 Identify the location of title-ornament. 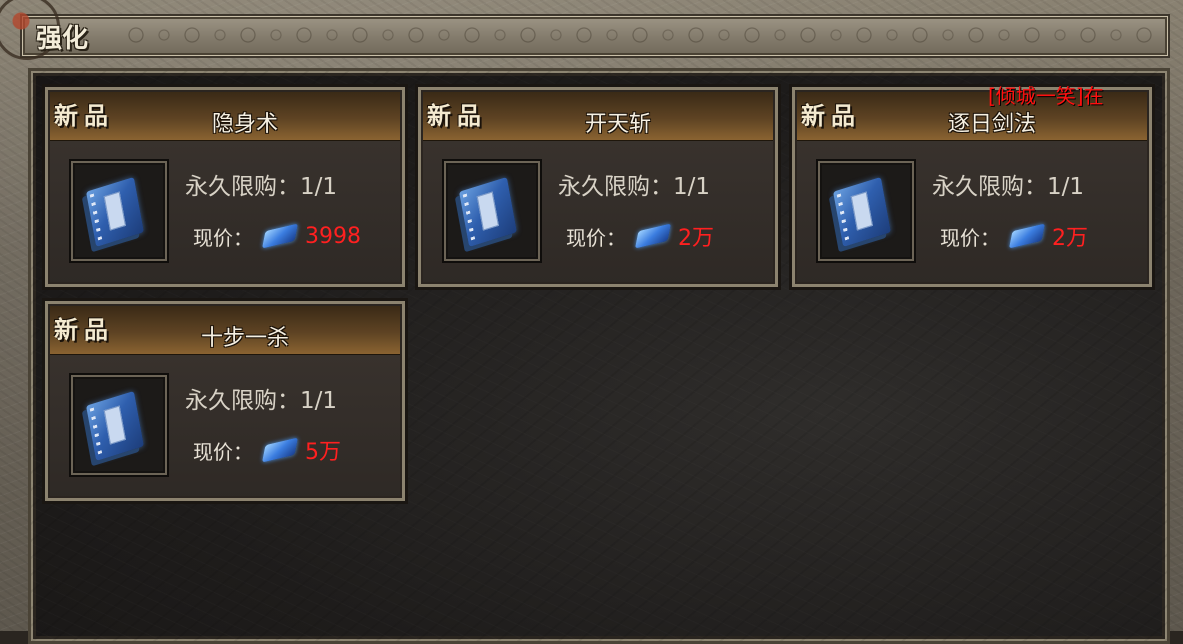
(640, 35).